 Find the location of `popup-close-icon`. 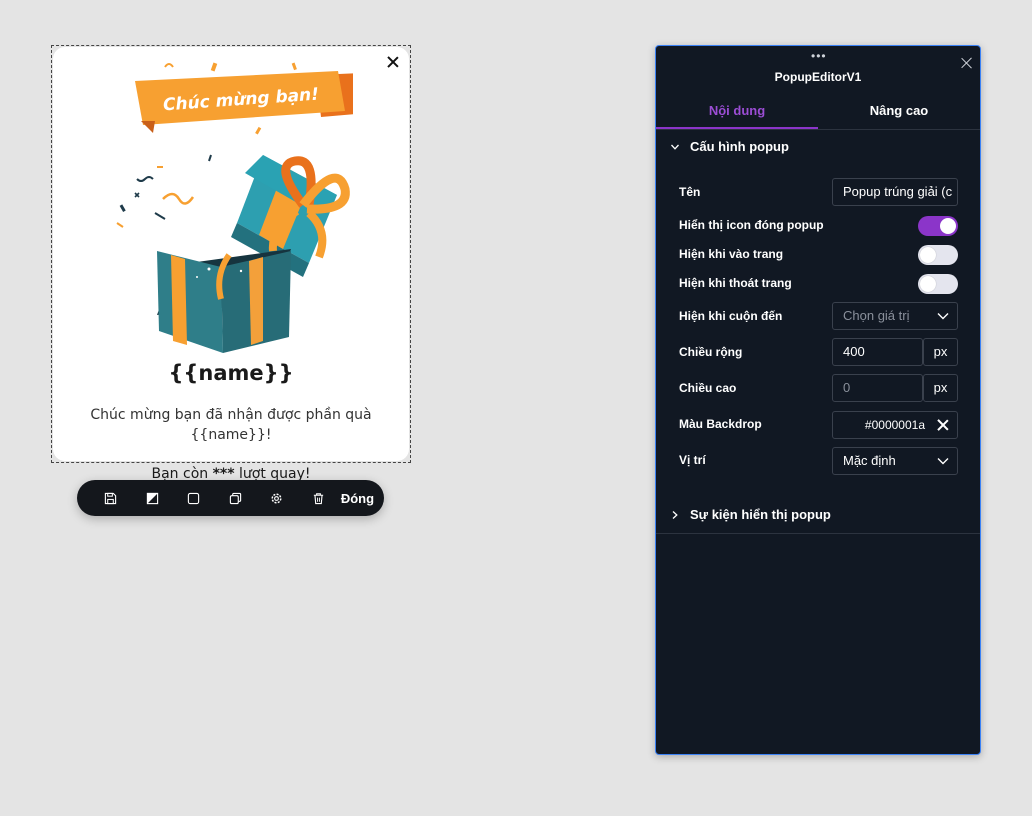

popup-close-icon is located at coordinates (393, 62).